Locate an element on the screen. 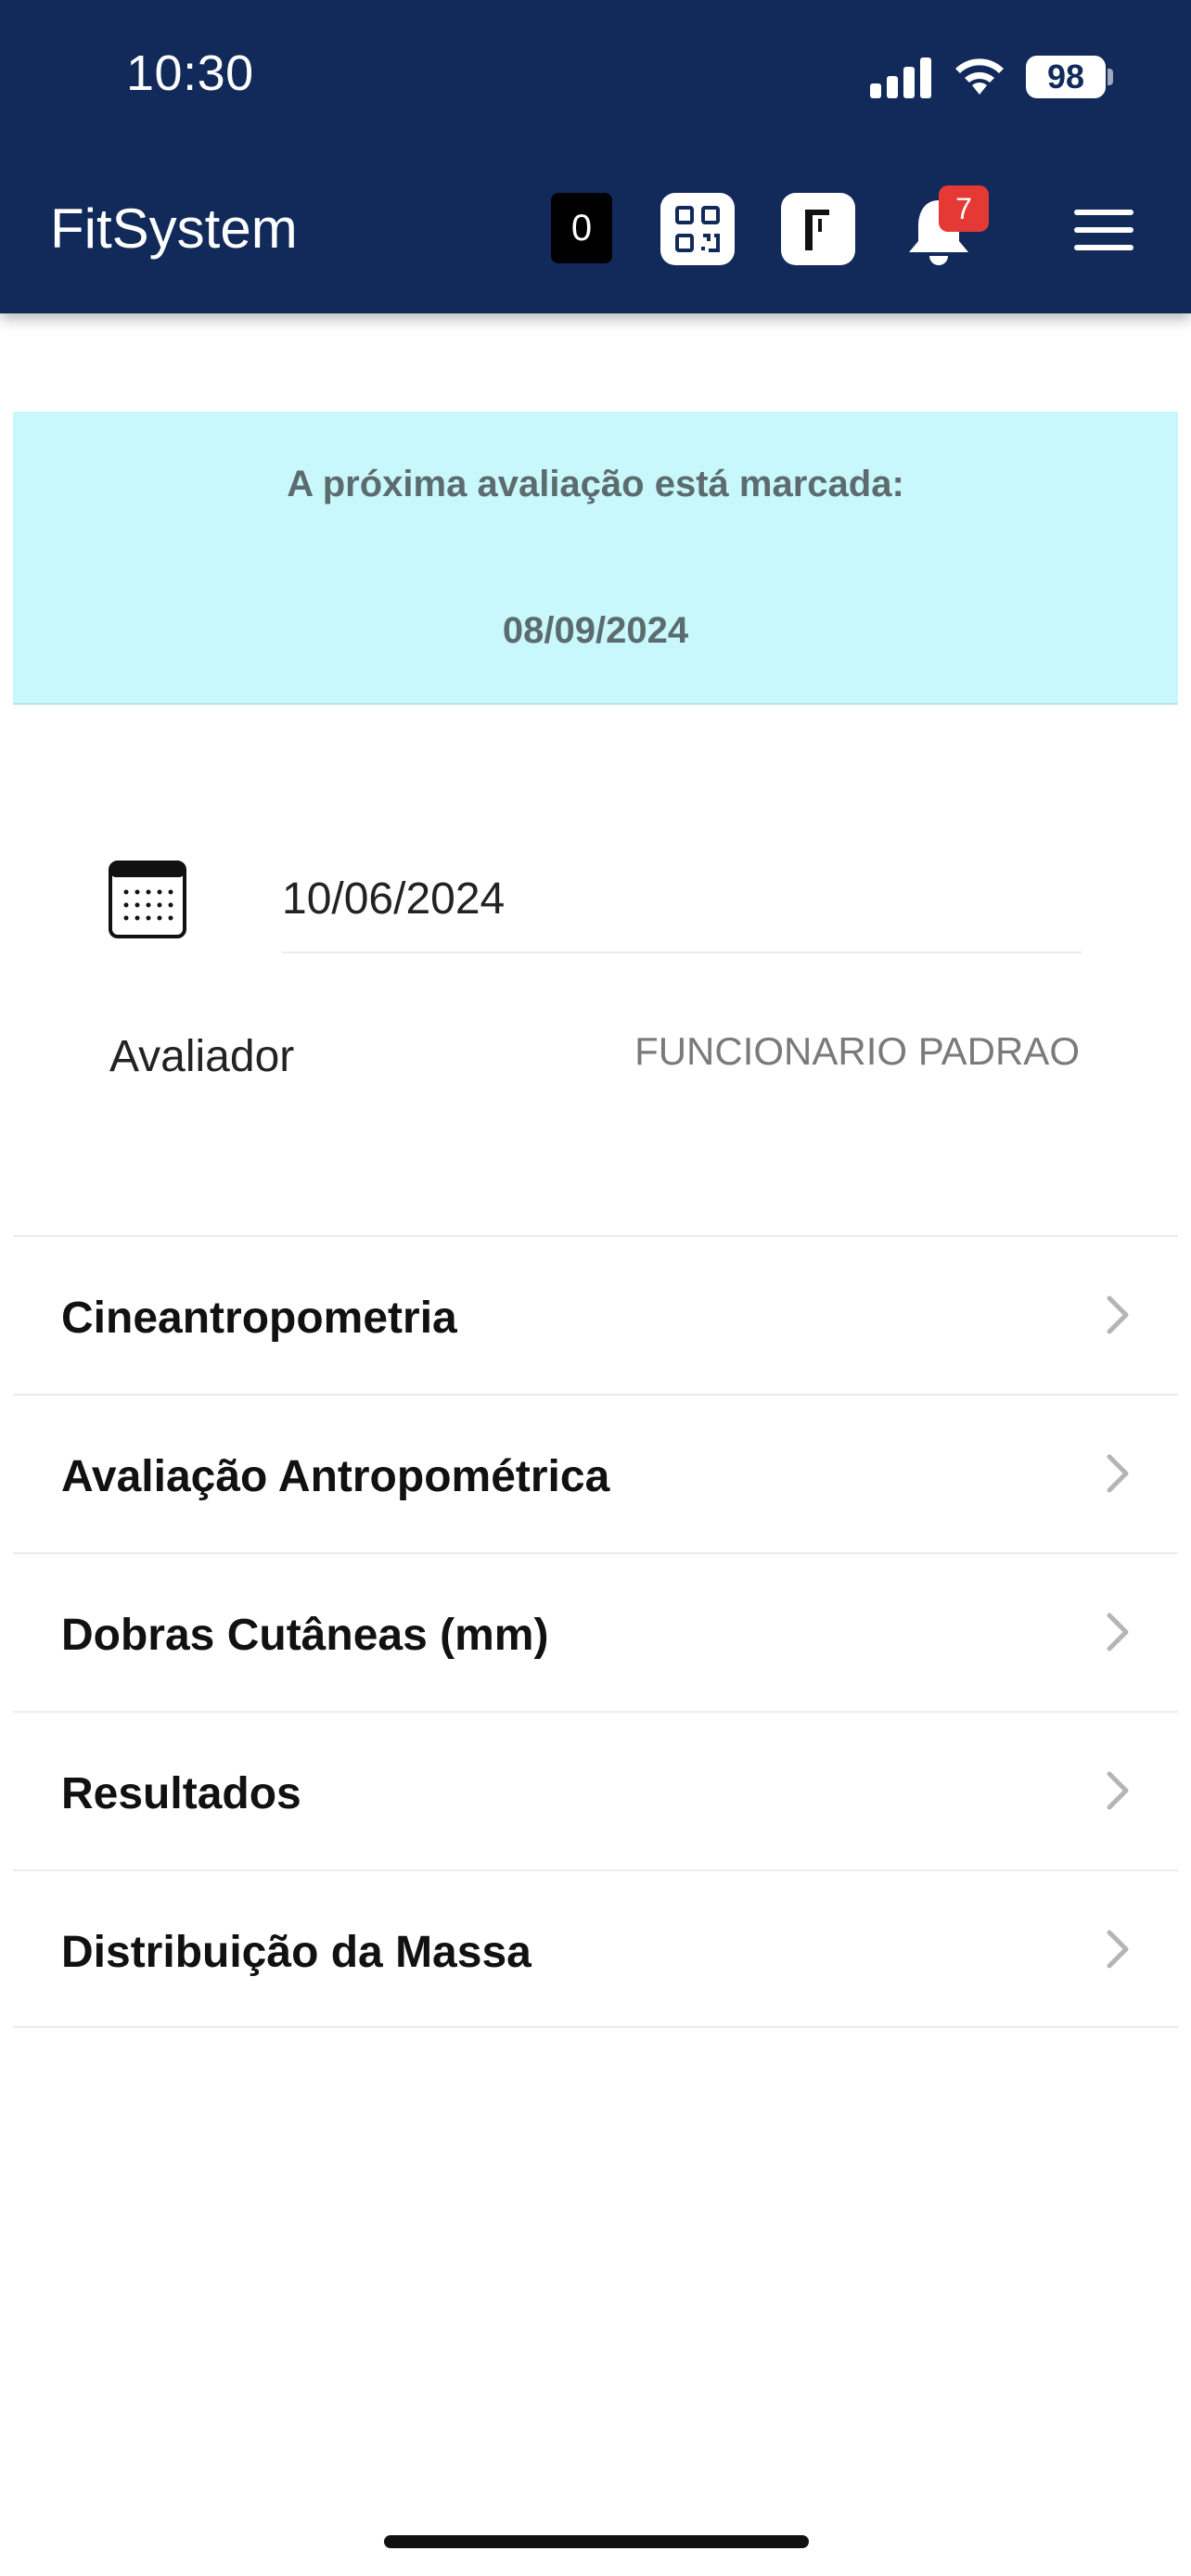  qr-code-icon is located at coordinates (697, 229).